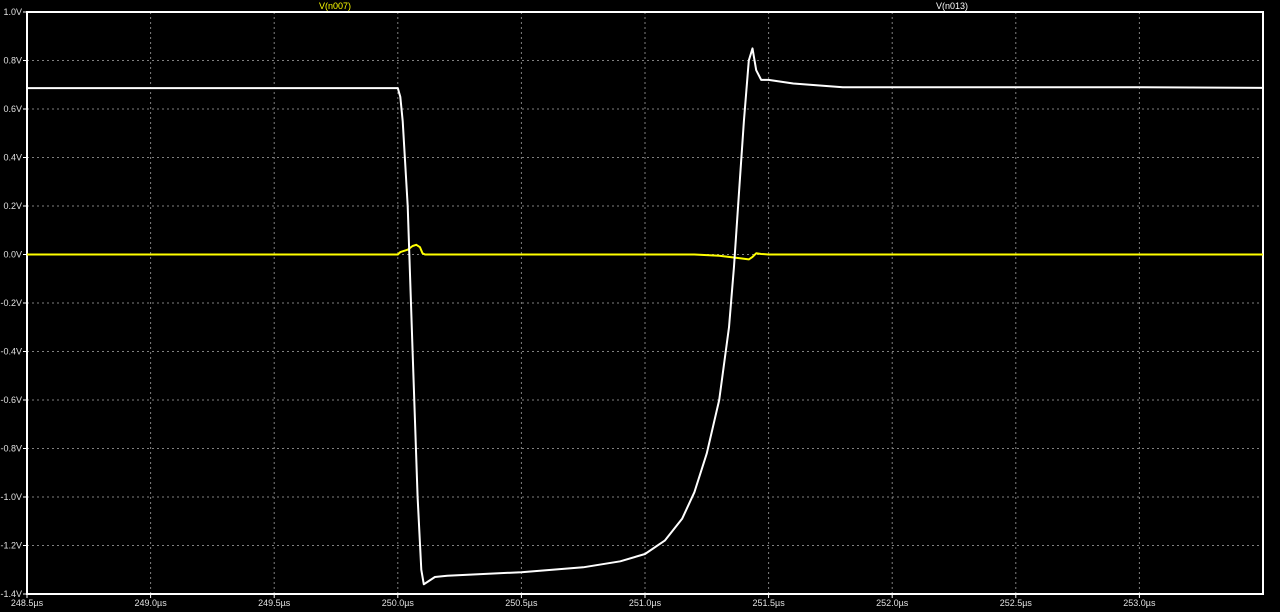  What do you see at coordinates (398, 603) in the screenshot?
I see `x-tick-label: 250.0µs` at bounding box center [398, 603].